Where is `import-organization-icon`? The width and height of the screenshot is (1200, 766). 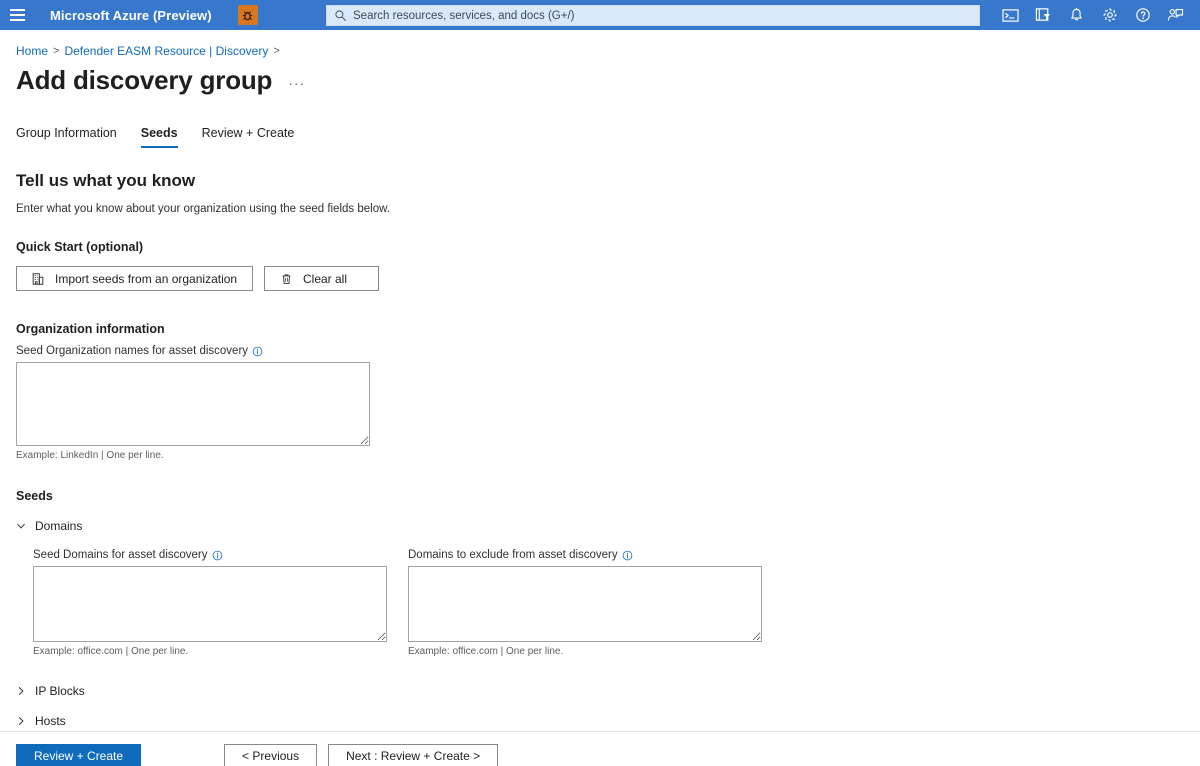 import-organization-icon is located at coordinates (38, 279).